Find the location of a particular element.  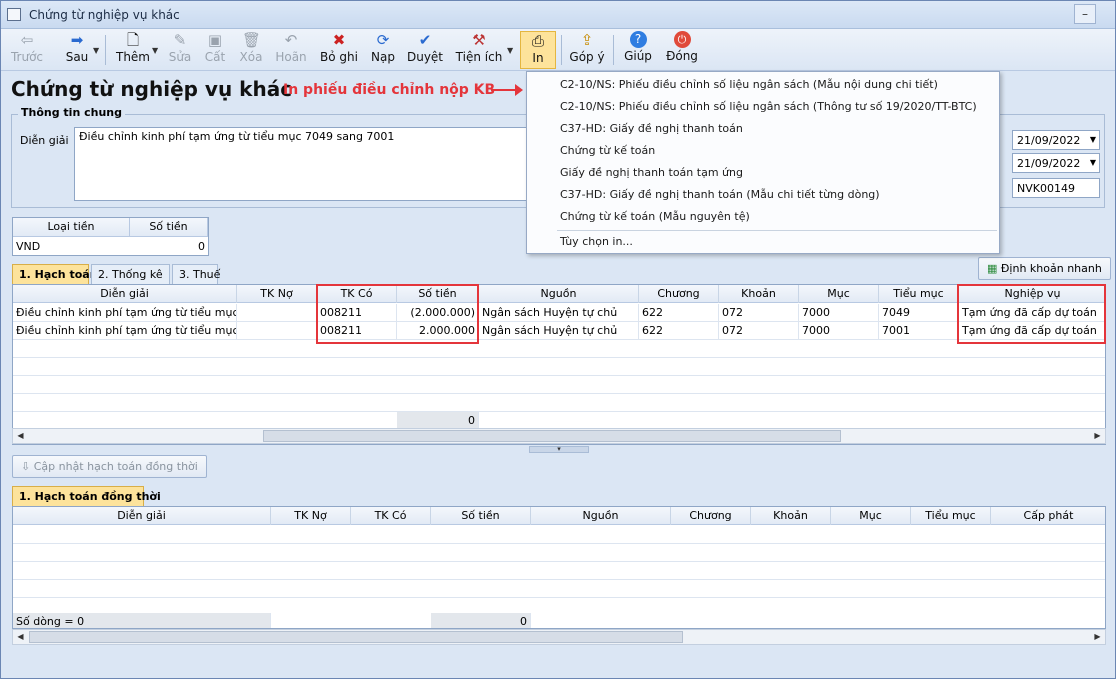

postpone-button: ↶ Hoãn is located at coordinates (291, 50).